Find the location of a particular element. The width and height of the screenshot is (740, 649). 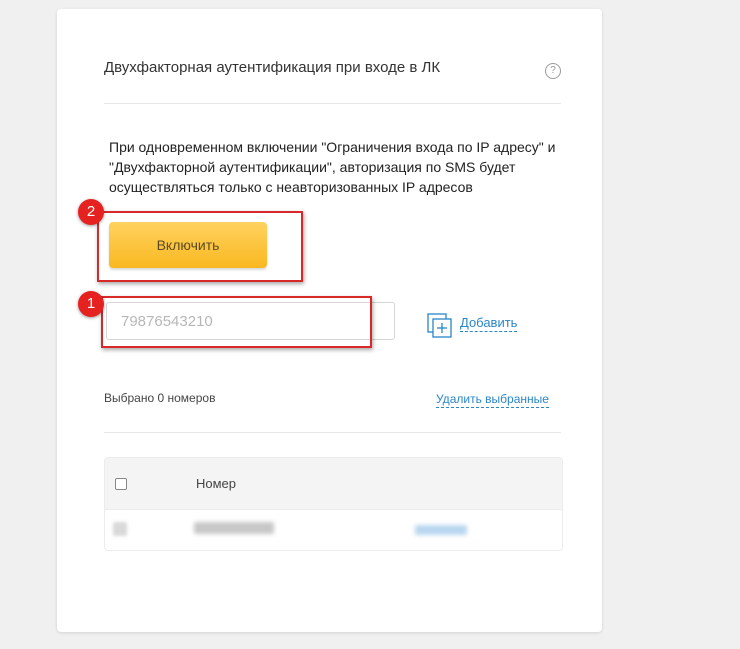

add-number-icon is located at coordinates (440, 326).